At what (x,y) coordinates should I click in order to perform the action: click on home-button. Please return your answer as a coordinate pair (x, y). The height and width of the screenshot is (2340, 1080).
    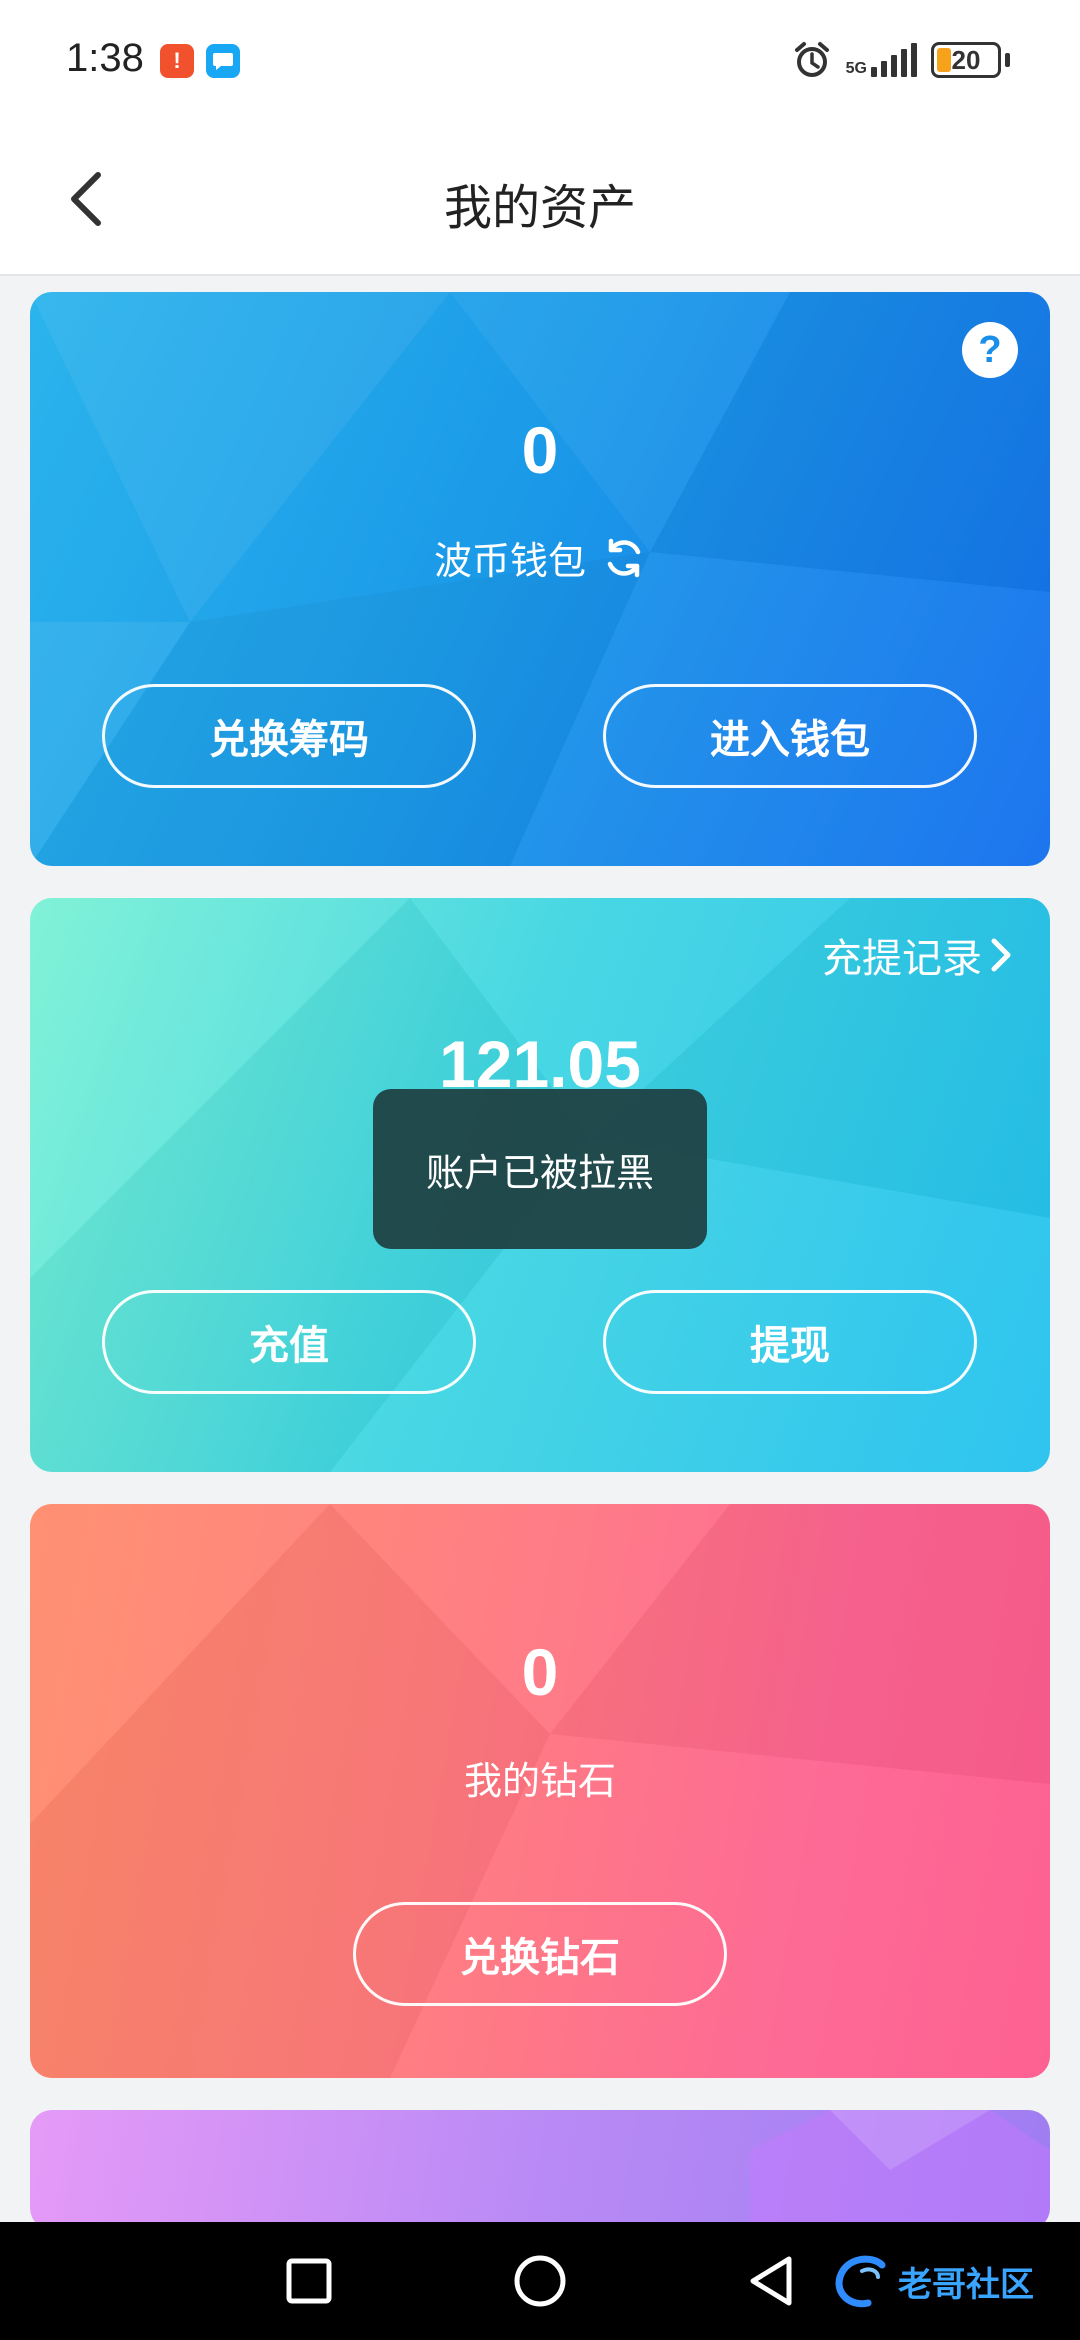
    Looking at the image, I should click on (540, 2281).